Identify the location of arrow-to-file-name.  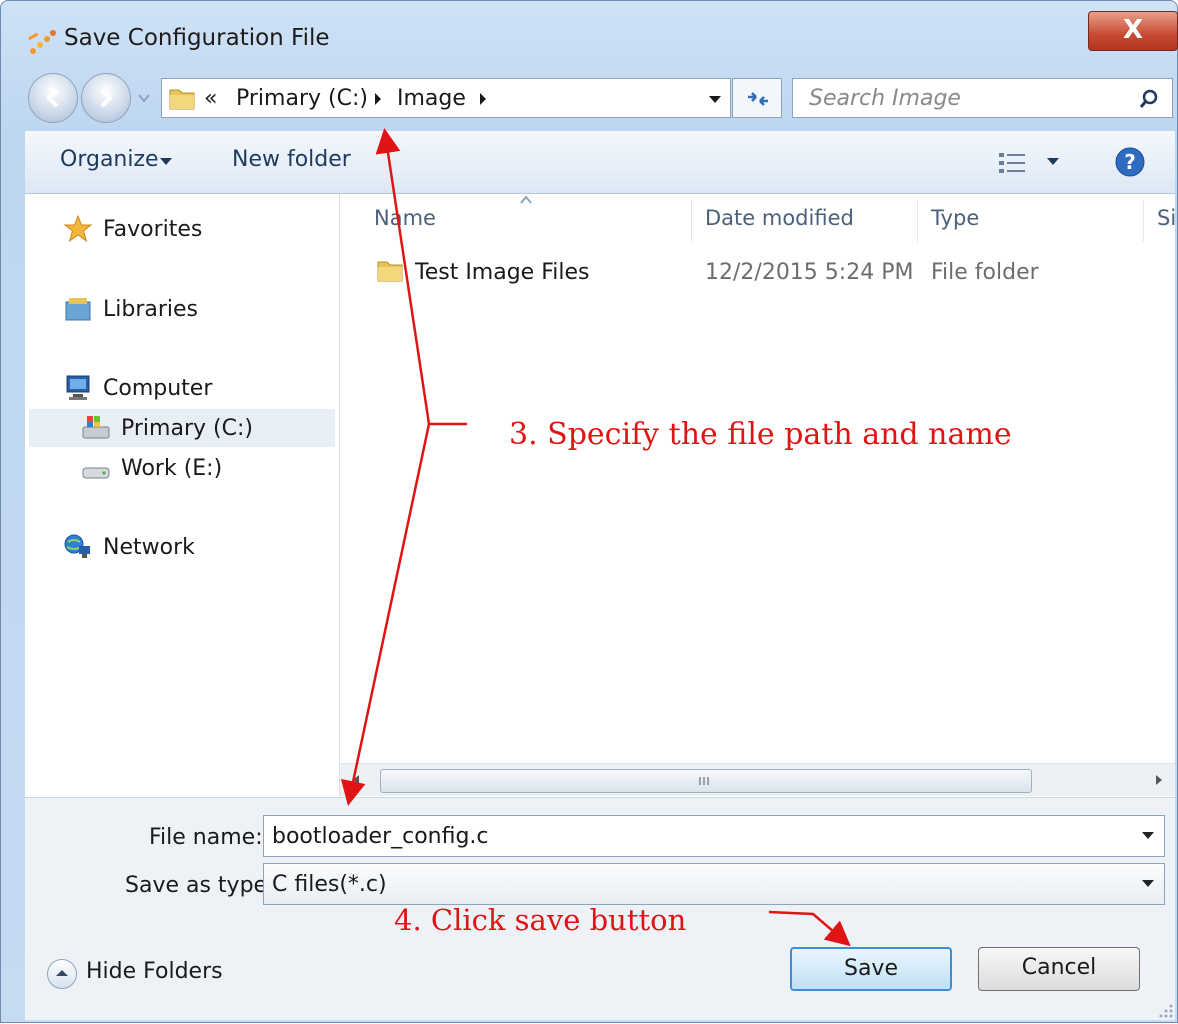
(385, 614).